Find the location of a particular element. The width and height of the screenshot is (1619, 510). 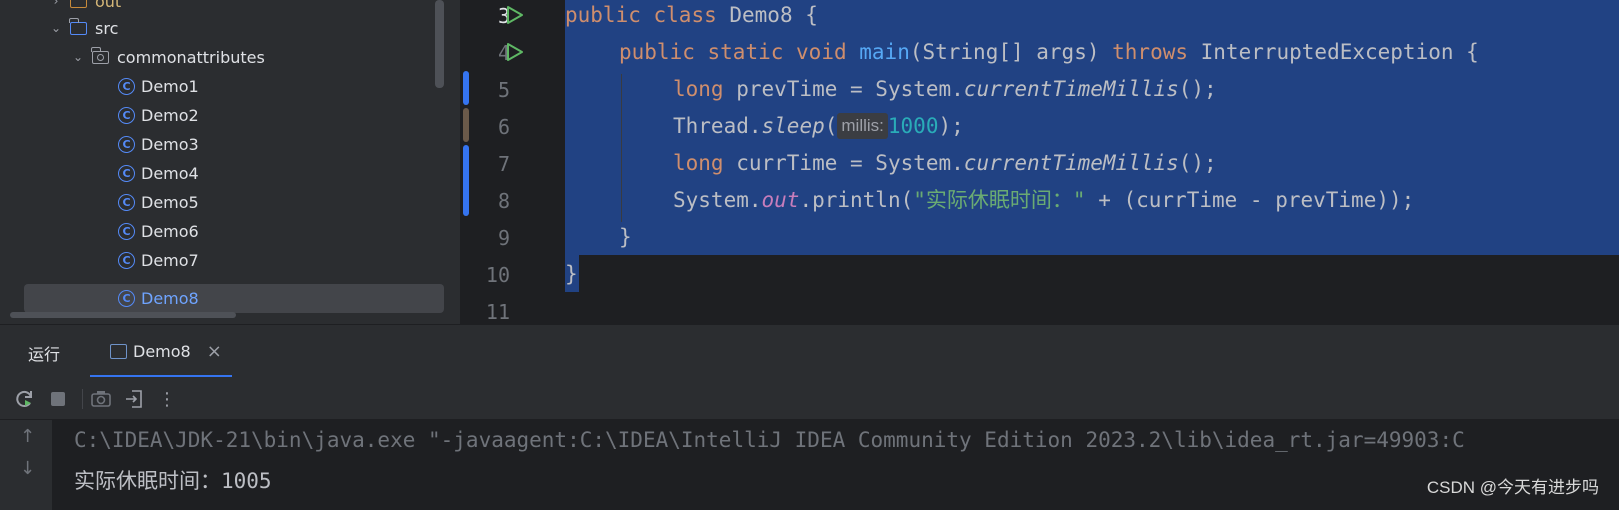

stop-icon is located at coordinates (58, 399).